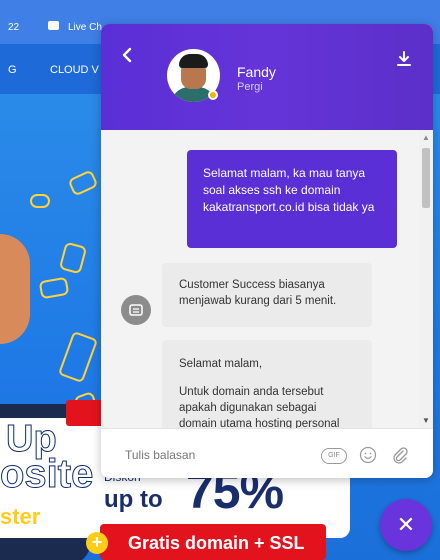 This screenshot has height=560, width=440. I want to click on hero-headline-ster: ster, so click(20, 516).